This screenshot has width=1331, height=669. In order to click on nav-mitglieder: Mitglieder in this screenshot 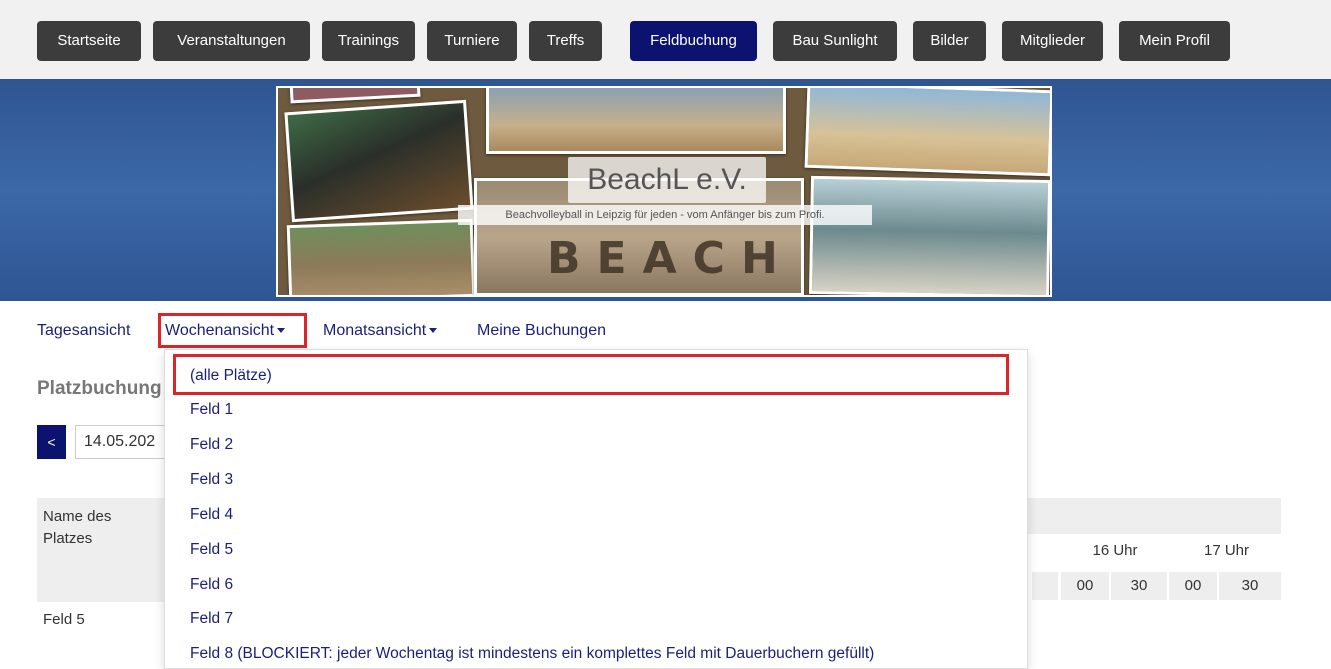, I will do `click(1052, 41)`.